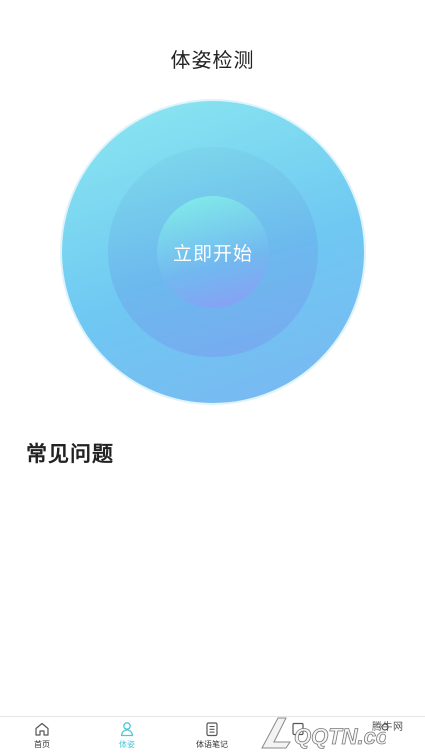 This screenshot has height=756, width=425. I want to click on tab-posture-label: 体姿, so click(127, 744).